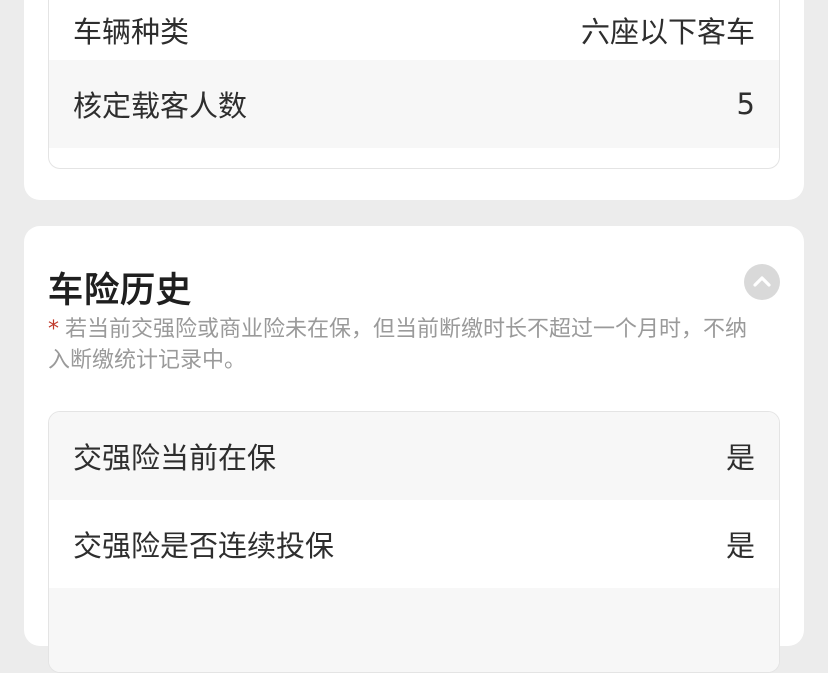 Image resolution: width=828 pixels, height=673 pixels. Describe the element at coordinates (667, 32) in the screenshot. I see `vehicle-type-value: 六座以下客车` at that location.